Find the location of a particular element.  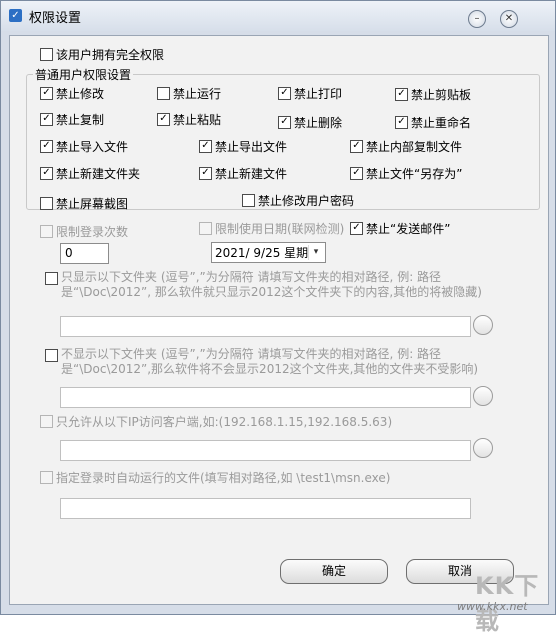

show-only-folders-input is located at coordinates (265, 326).